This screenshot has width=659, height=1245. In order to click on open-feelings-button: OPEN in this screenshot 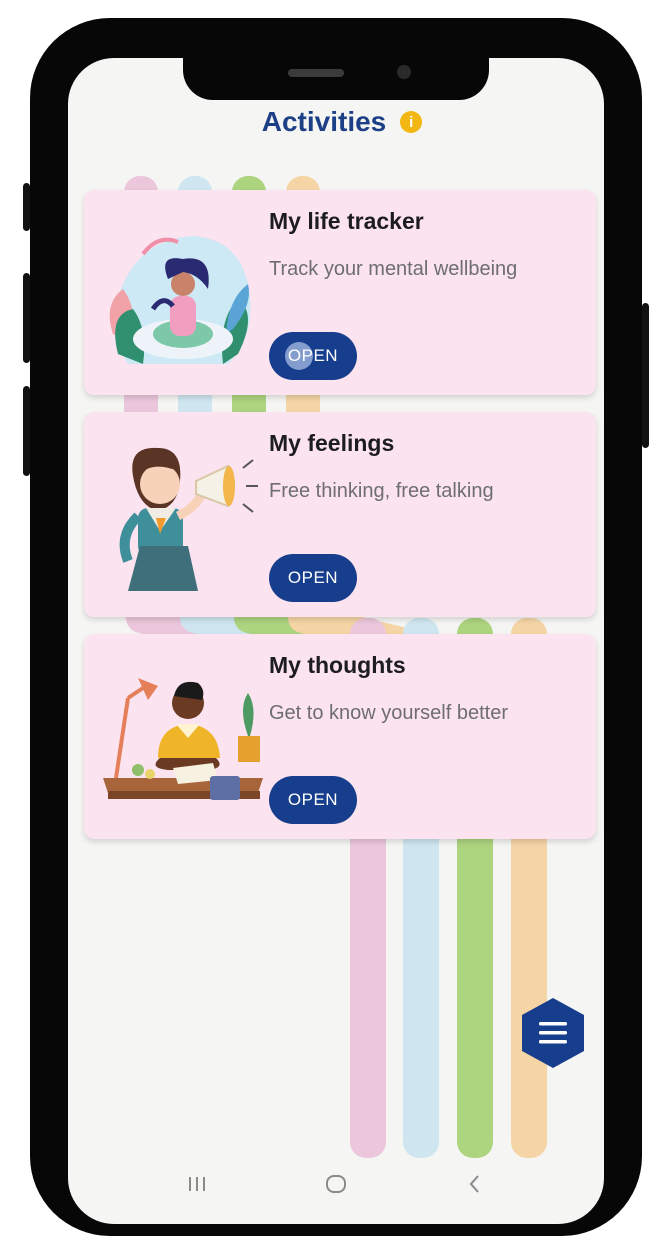, I will do `click(313, 578)`.